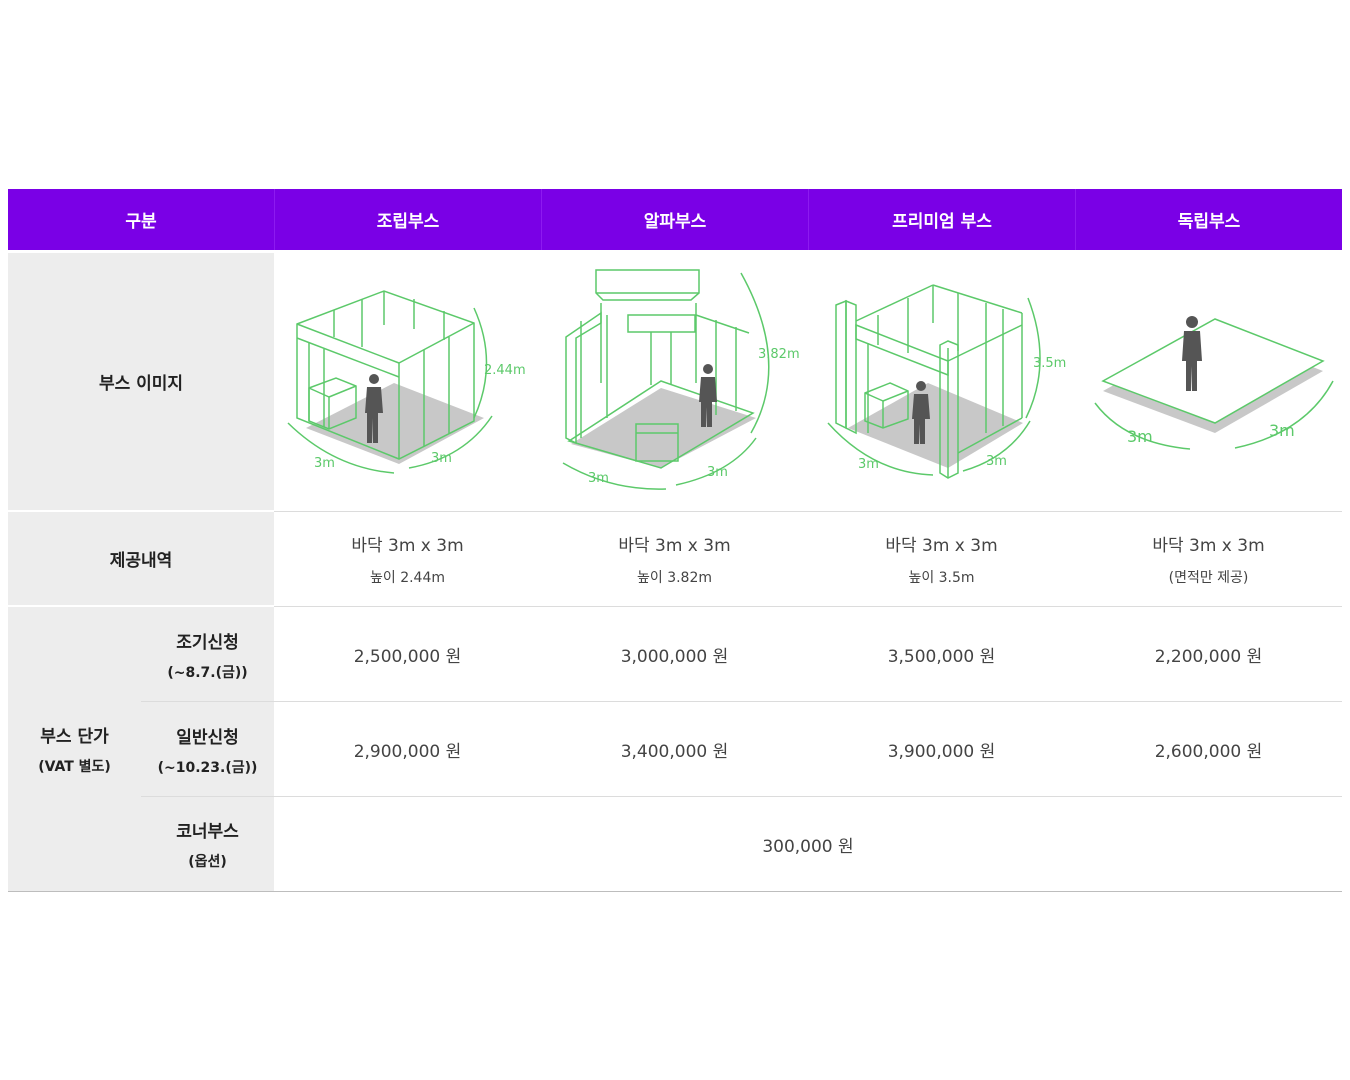  I want to click on row-label-provision: 제공내역, so click(141, 558).